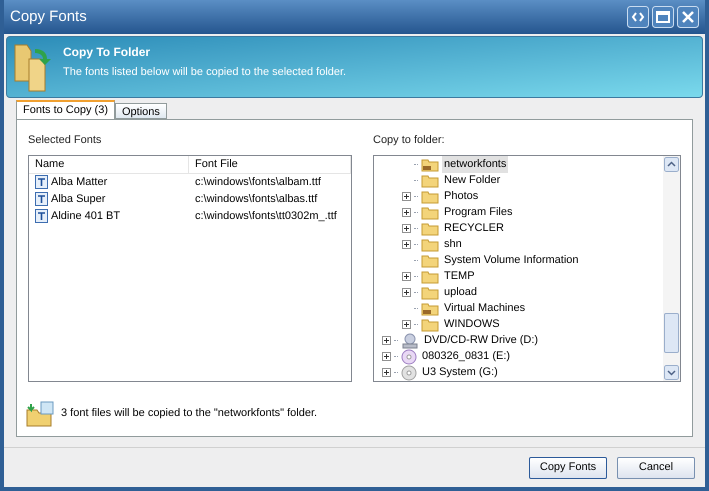 This screenshot has width=709, height=491. Describe the element at coordinates (257, 182) in the screenshot. I see `font-file-path: c:\windows\fonts\albam.ttf` at that location.